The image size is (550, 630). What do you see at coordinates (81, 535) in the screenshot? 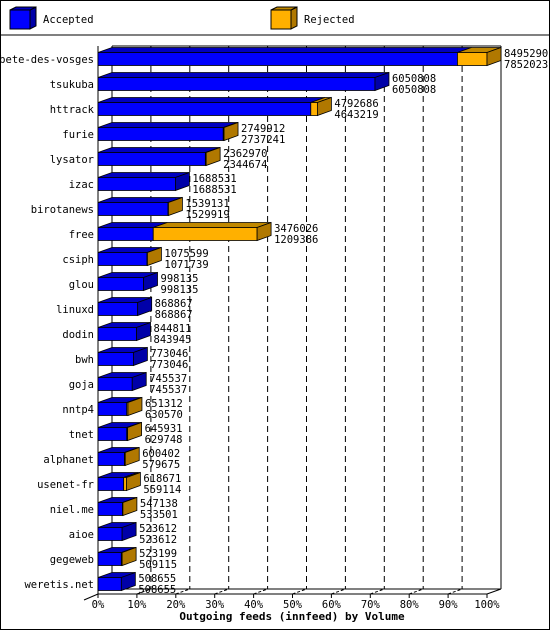
I see `category-label: aioe` at bounding box center [81, 535].